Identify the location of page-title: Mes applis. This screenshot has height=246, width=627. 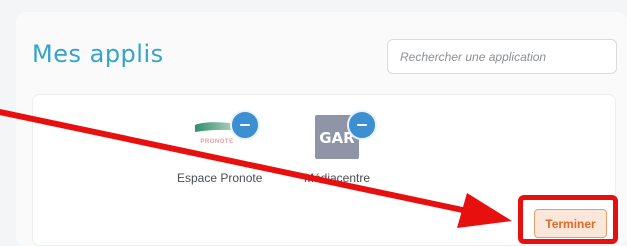
(98, 54).